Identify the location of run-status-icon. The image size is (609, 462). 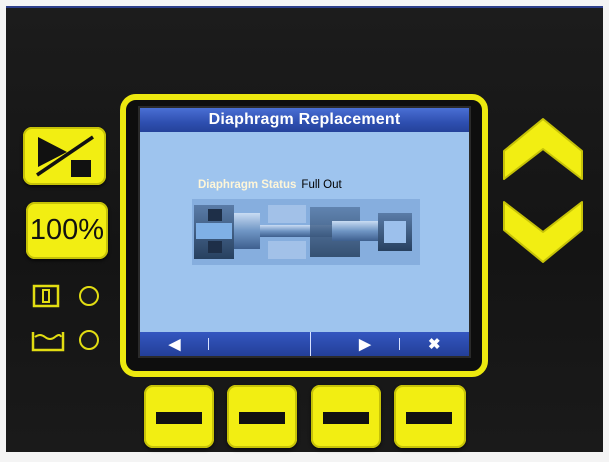
(46, 296).